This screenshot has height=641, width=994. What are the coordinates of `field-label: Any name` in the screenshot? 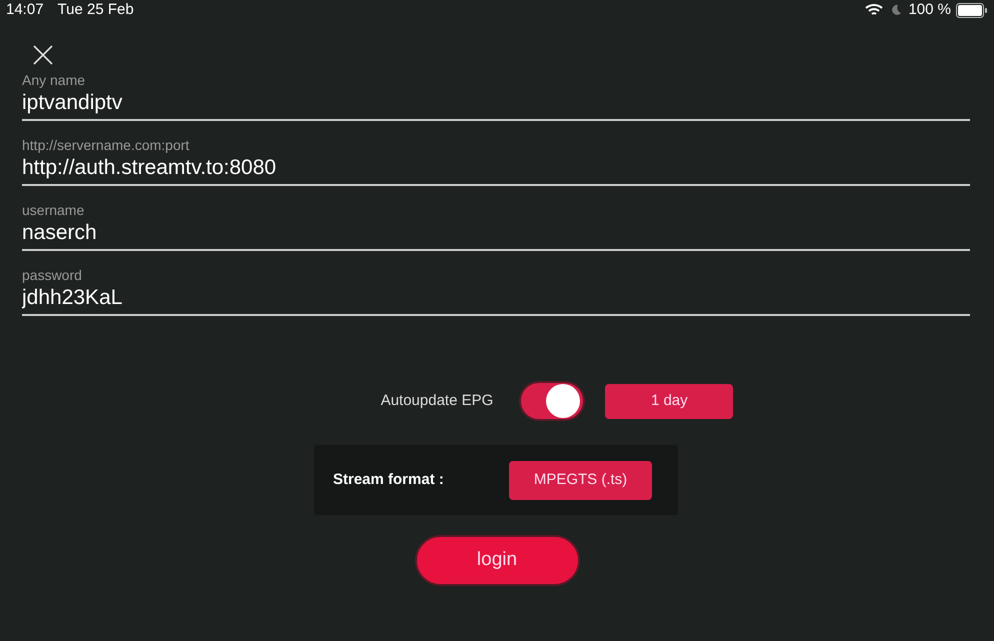 It's located at (54, 80).